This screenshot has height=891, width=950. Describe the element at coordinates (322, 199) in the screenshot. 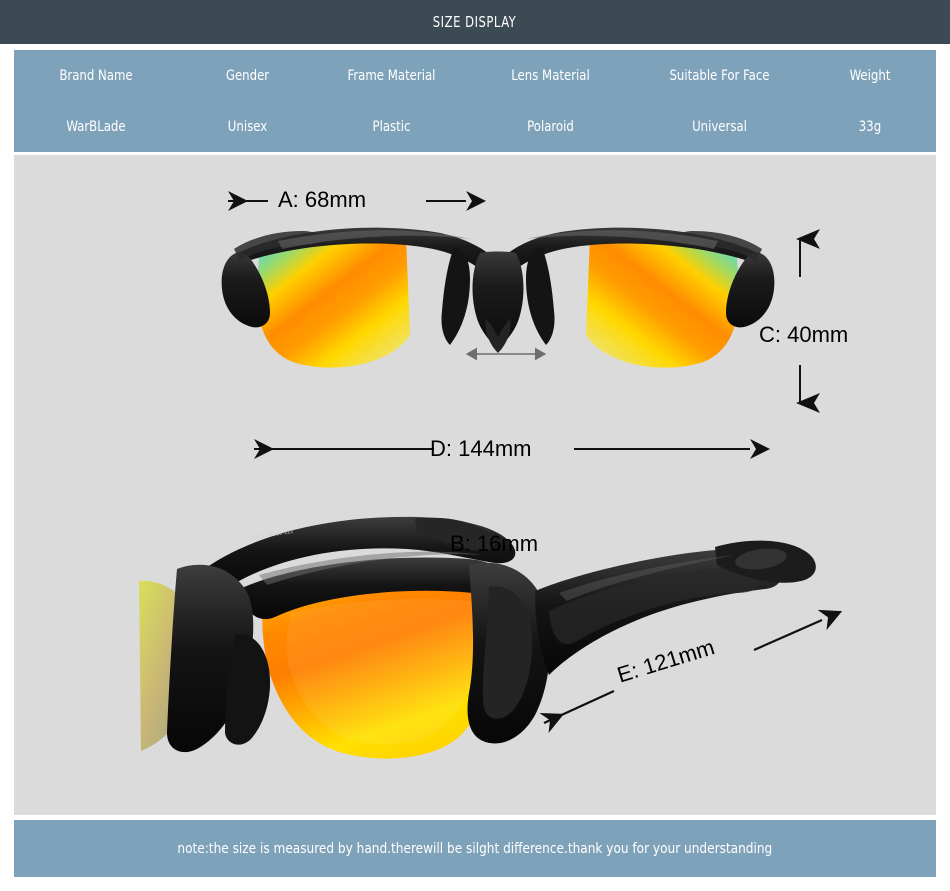

I see `dimension-label-a: A: 68mm` at that location.